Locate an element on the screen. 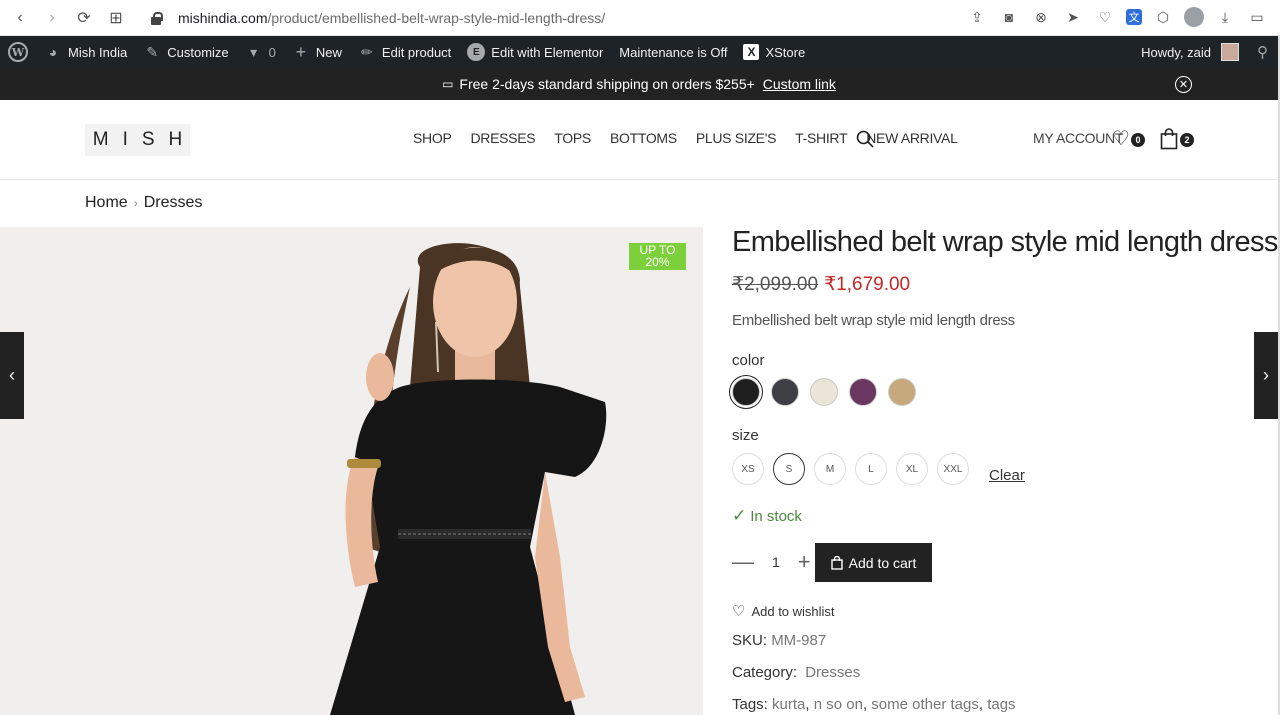  site-logo: MISH is located at coordinates (137, 140).